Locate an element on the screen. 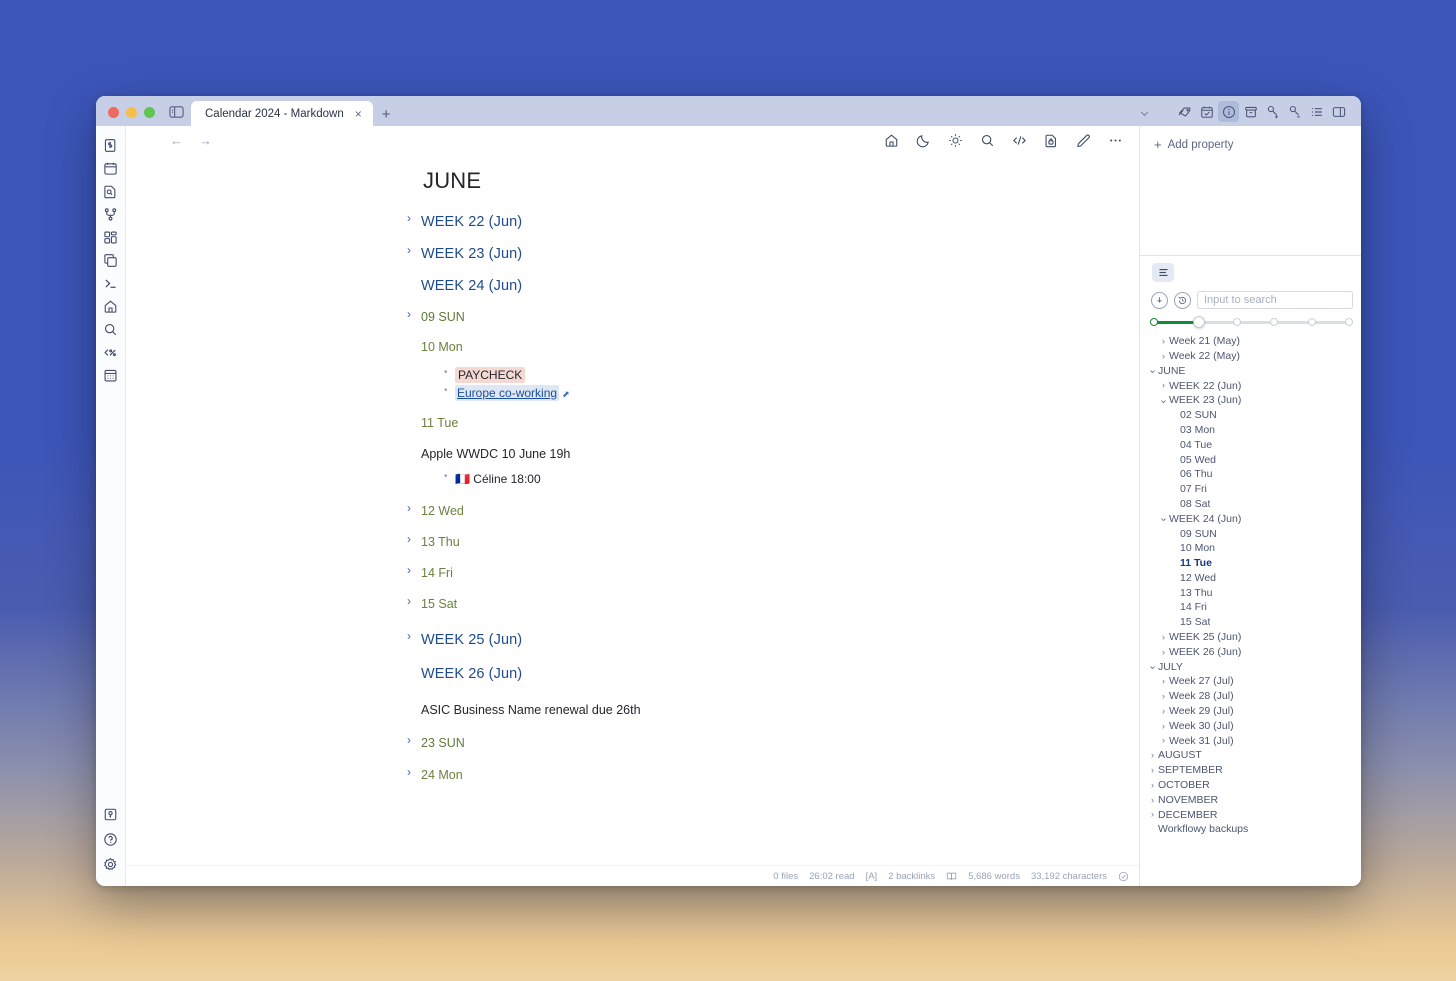  paragraph-asic: ASIC Business Name renewal due 26th is located at coordinates (760, 710).